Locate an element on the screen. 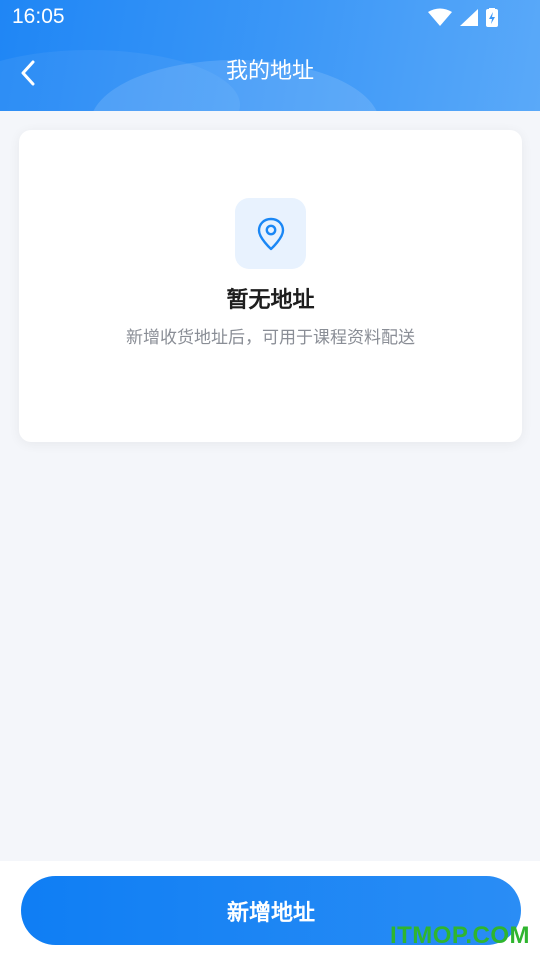 Image resolution: width=540 pixels, height=960 pixels. page-title: 我的地址 is located at coordinates (269, 71).